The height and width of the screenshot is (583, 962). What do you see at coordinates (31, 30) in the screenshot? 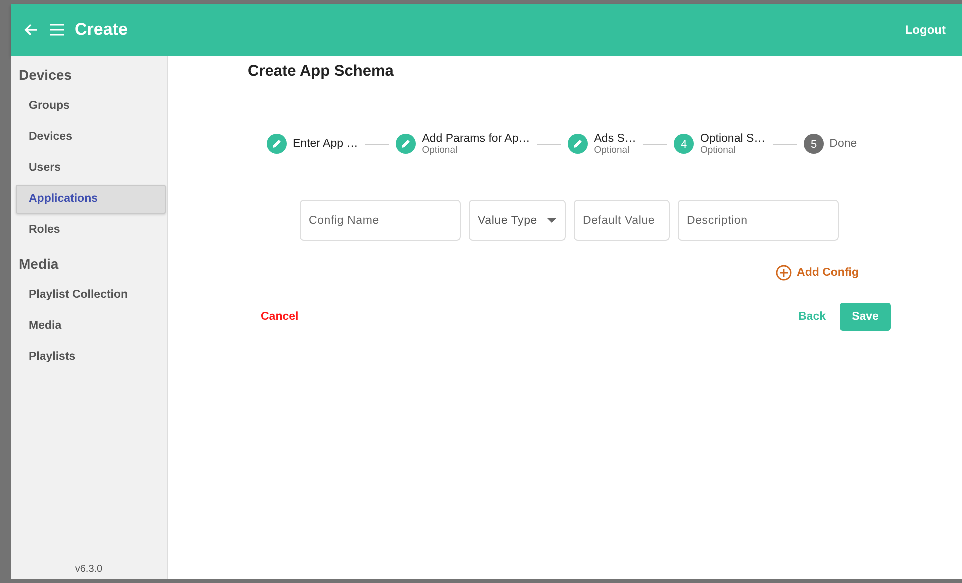
I see `back-arrow-icon` at bounding box center [31, 30].